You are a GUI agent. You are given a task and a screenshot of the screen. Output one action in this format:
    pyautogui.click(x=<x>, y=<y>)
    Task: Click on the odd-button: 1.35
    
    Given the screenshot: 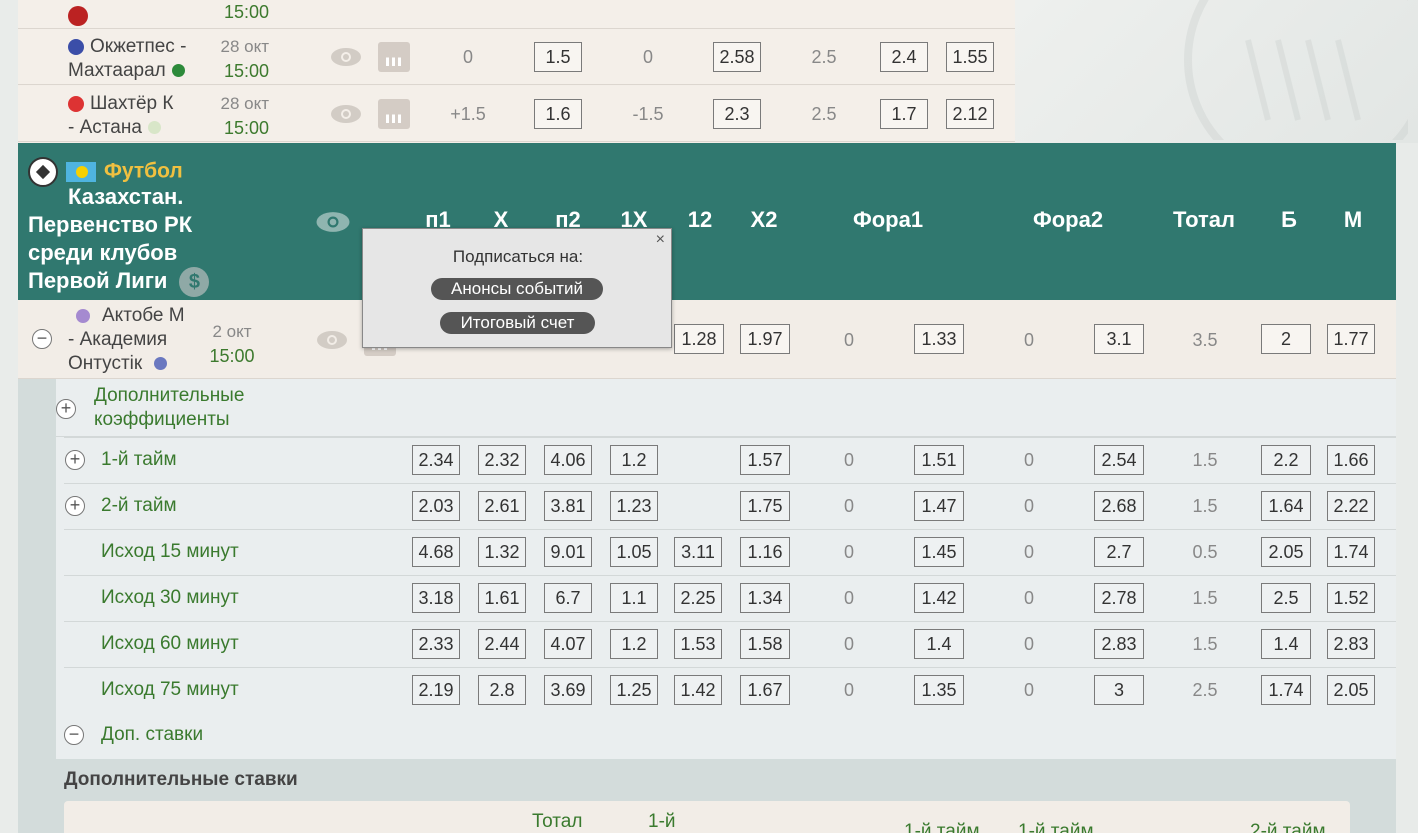 What is the action you would take?
    pyautogui.click(x=939, y=690)
    